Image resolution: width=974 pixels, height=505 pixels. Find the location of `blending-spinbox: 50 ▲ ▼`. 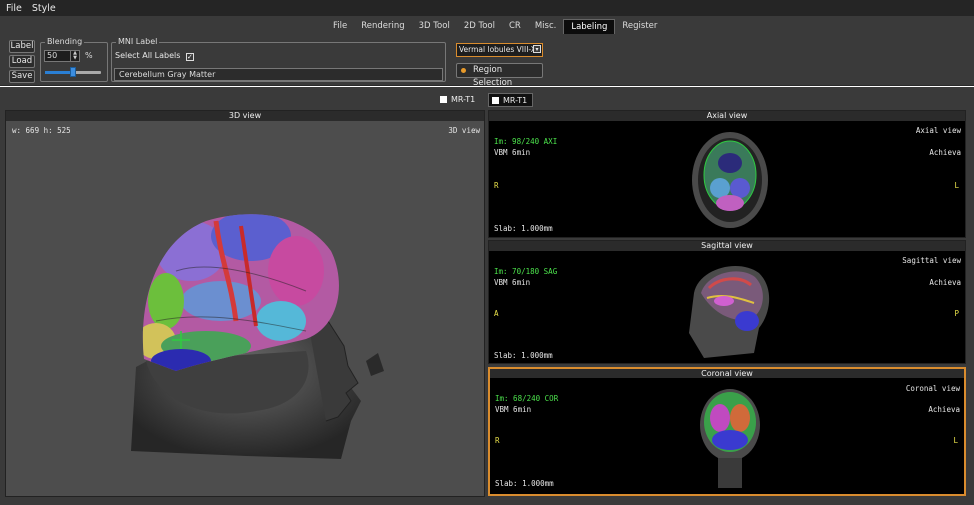

blending-spinbox: 50 ▲ ▼ is located at coordinates (62, 56).